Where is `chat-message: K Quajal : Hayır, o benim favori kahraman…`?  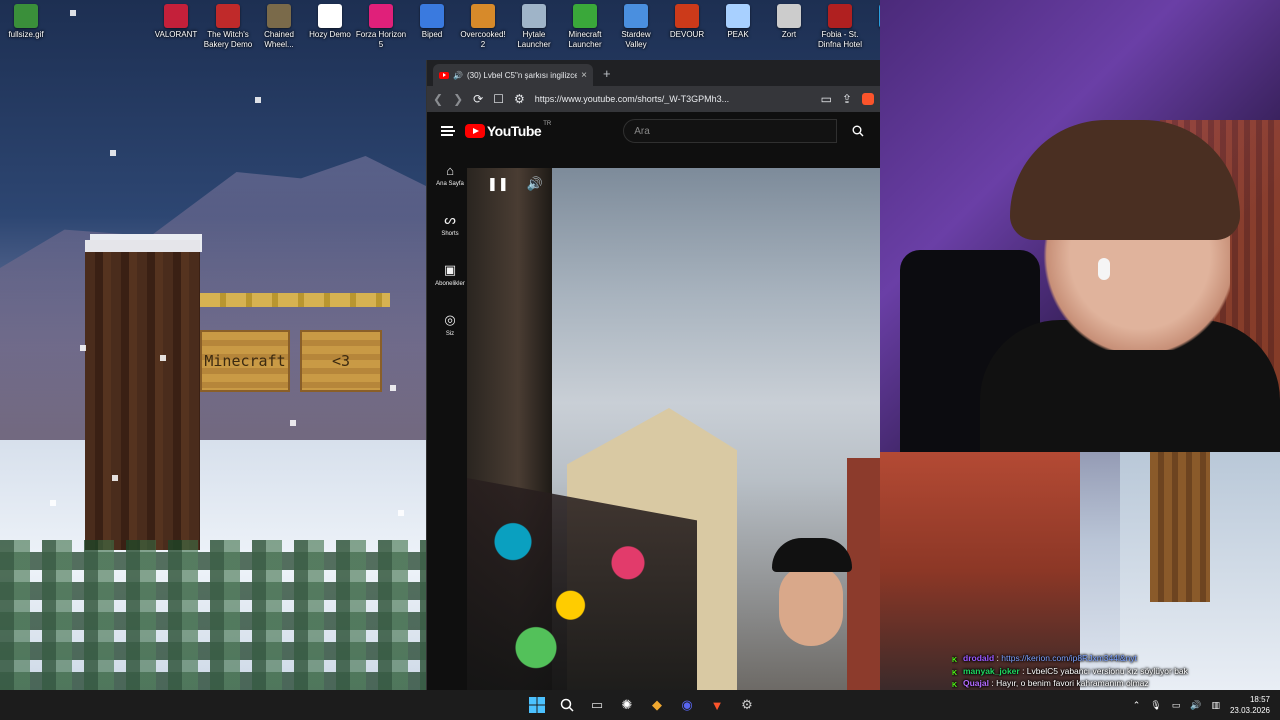 chat-message: K Quajal : Hayır, o benim favori kahraman… is located at coordinates (1112, 683).